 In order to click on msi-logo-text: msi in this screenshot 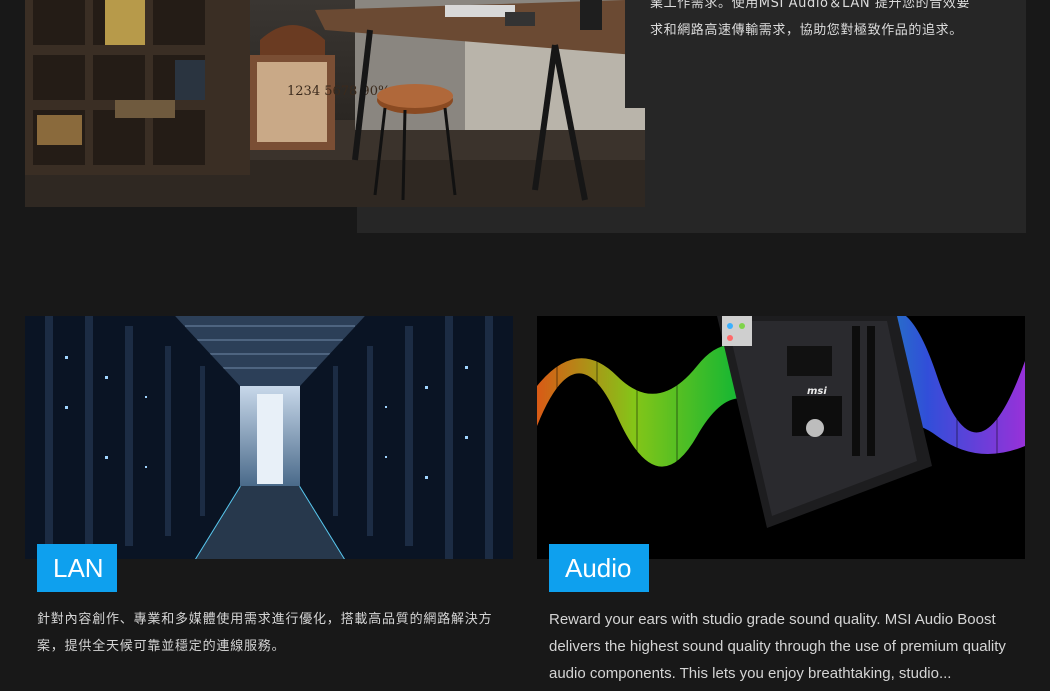, I will do `click(817, 391)`.